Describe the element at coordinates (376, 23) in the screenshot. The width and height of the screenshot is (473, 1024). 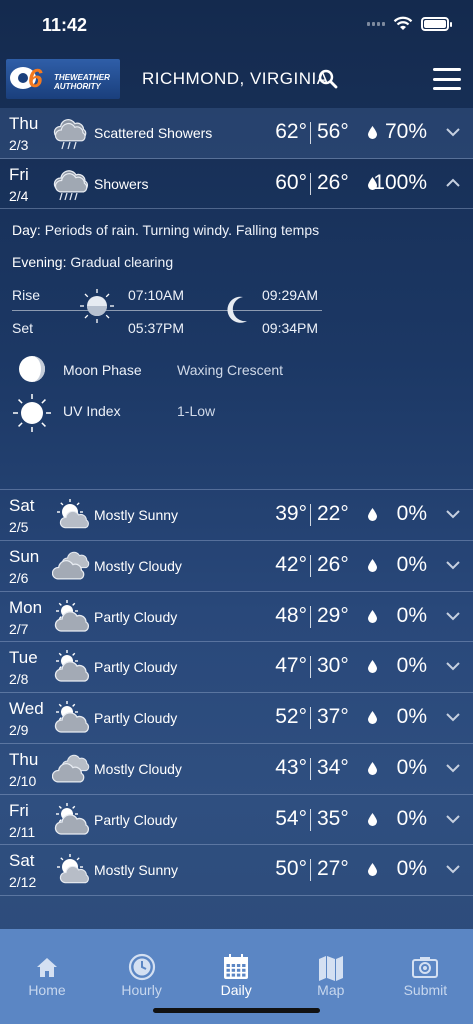
I see `cellular-signal-icon` at that location.